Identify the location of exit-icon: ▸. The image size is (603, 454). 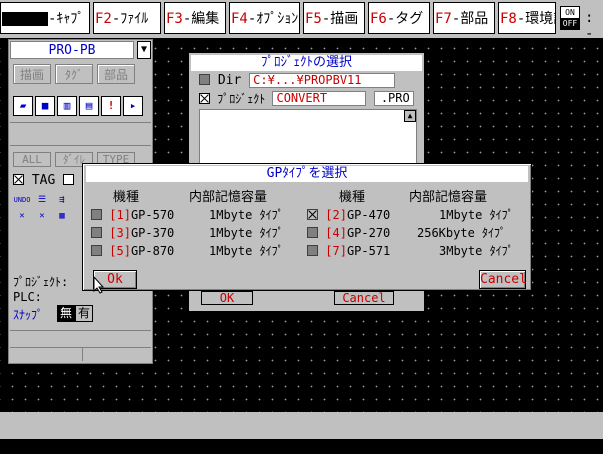
(133, 106).